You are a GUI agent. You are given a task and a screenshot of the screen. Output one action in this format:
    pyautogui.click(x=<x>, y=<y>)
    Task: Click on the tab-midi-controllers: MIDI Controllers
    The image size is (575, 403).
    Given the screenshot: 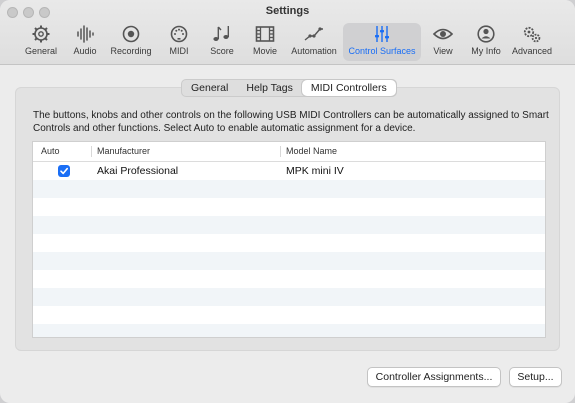 What is the action you would take?
    pyautogui.click(x=348, y=88)
    